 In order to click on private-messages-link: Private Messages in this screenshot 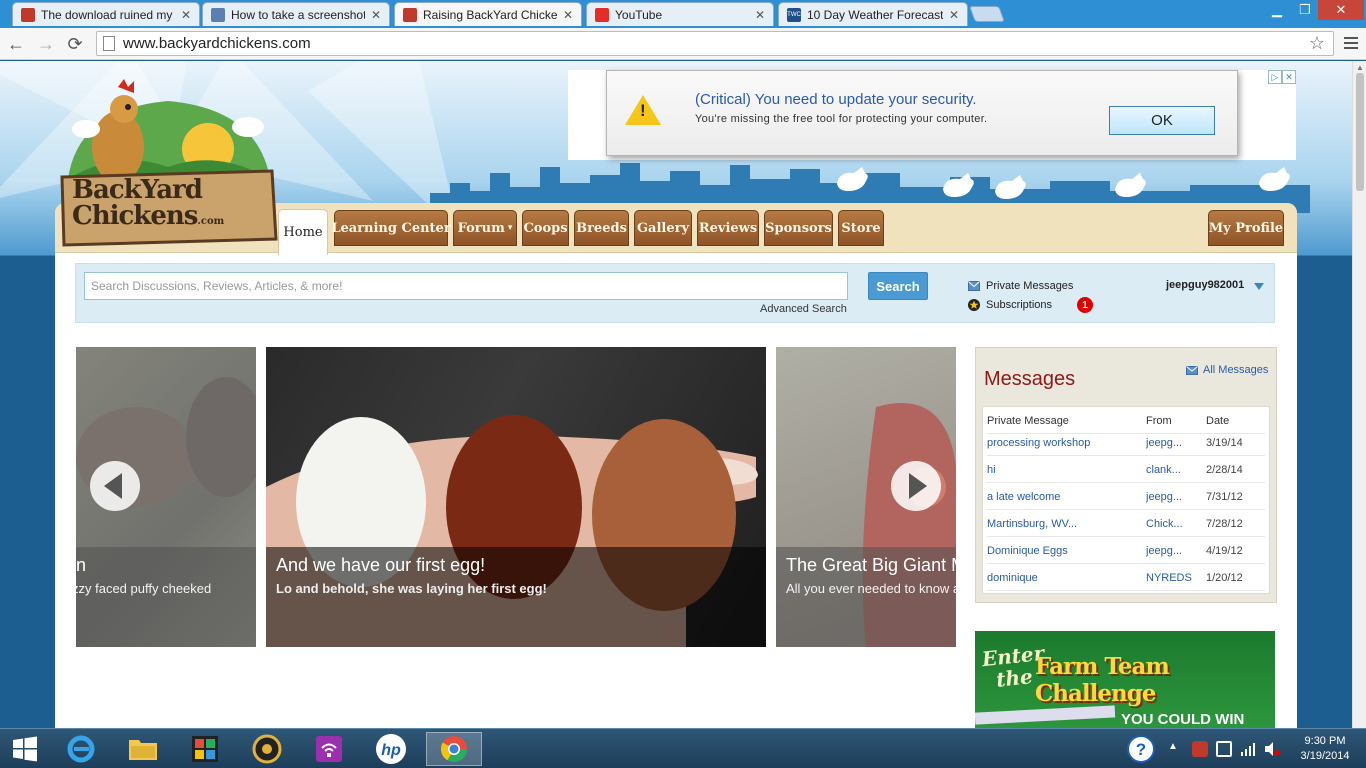, I will do `click(1020, 286)`.